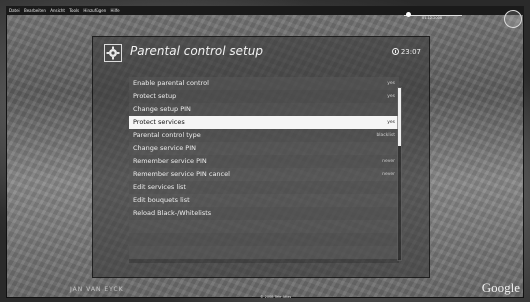 The image size is (530, 302). What do you see at coordinates (513, 19) in the screenshot?
I see `compass-icon` at bounding box center [513, 19].